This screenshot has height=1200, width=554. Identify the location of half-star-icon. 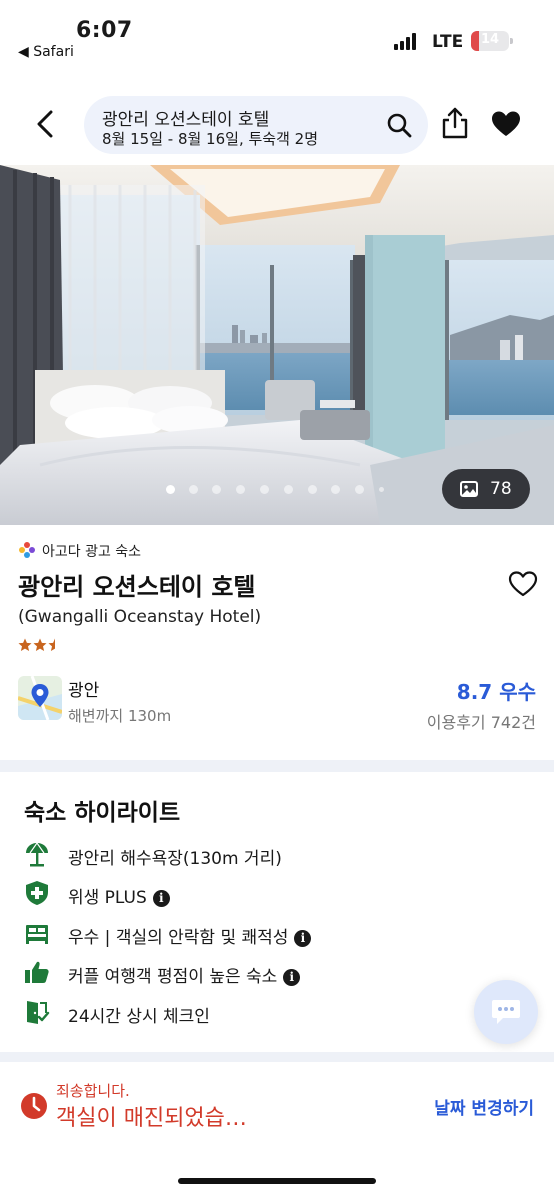
(51, 644).